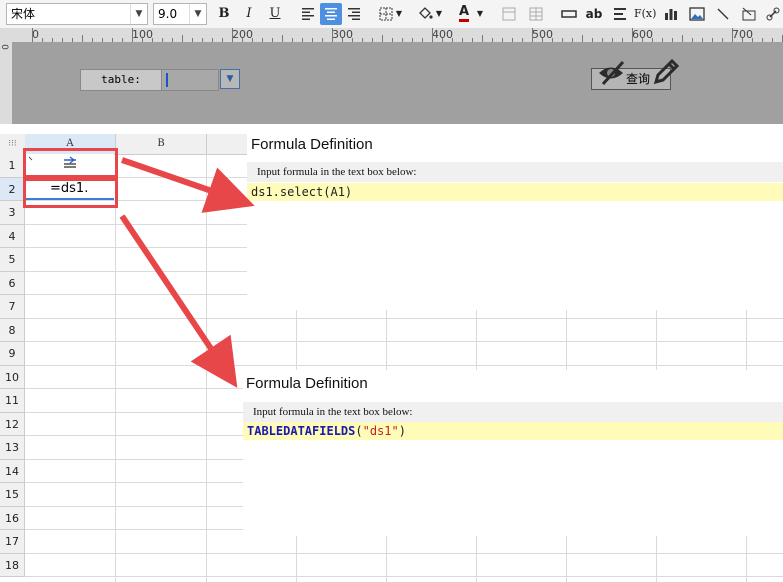  I want to click on annotation-arrows, so click(187, 272).